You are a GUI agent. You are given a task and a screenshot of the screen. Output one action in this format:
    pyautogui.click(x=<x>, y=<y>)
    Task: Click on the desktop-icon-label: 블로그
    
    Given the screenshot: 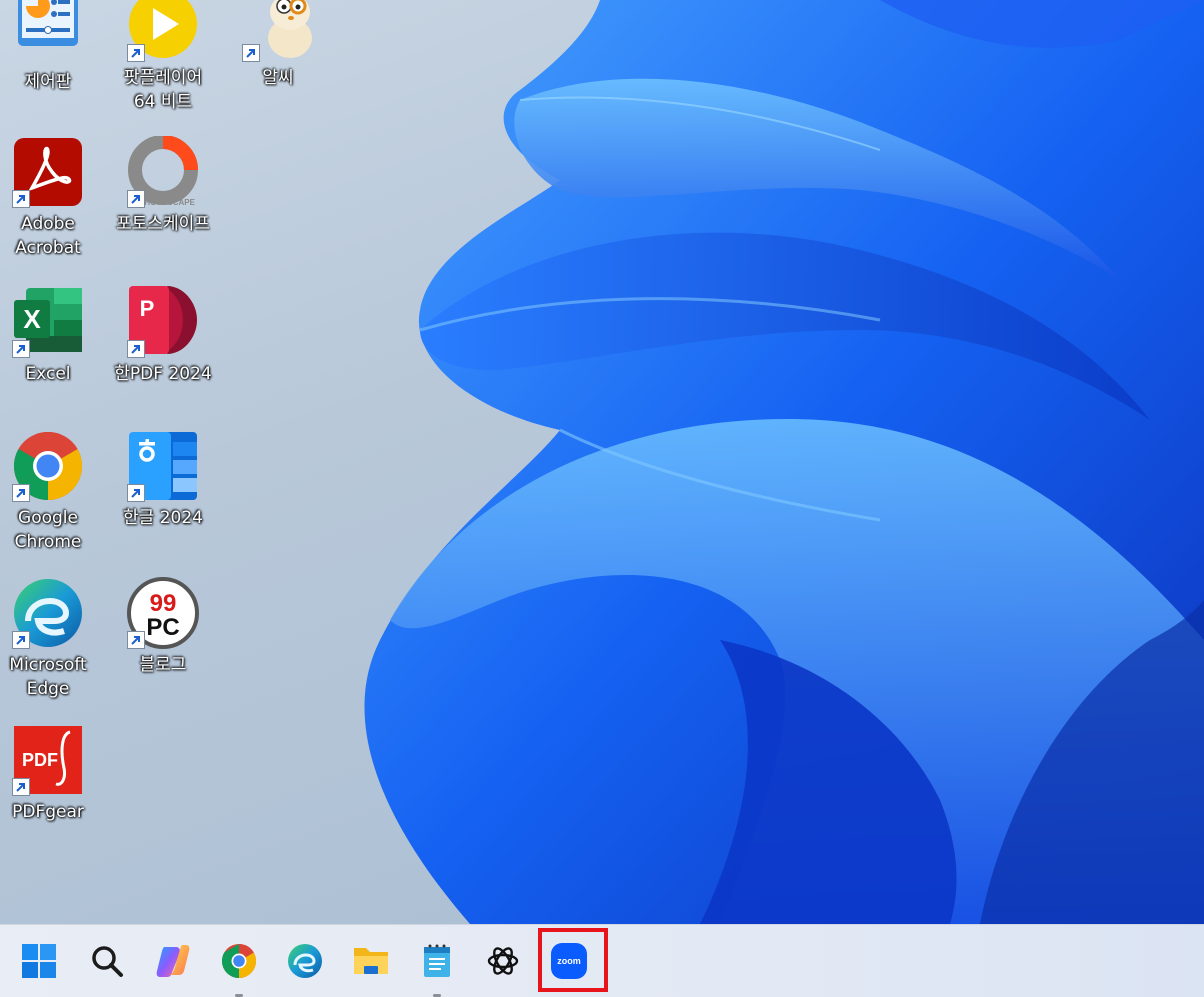 What is the action you would take?
    pyautogui.click(x=163, y=665)
    